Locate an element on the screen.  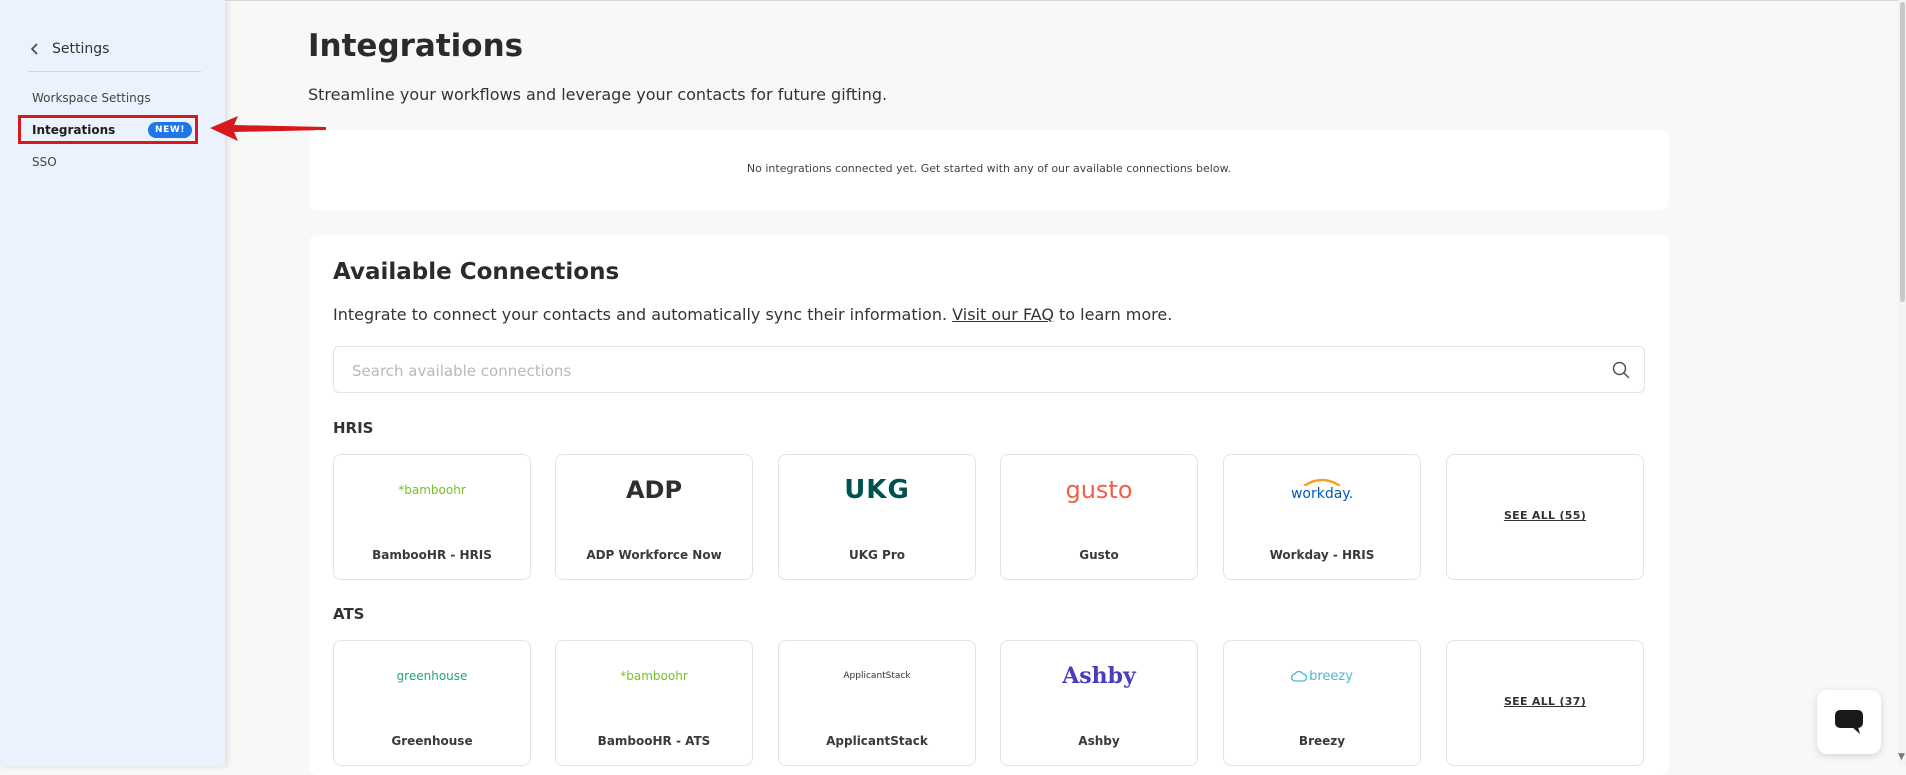
tile-breezy: breezy Breezy is located at coordinates (1322, 703).